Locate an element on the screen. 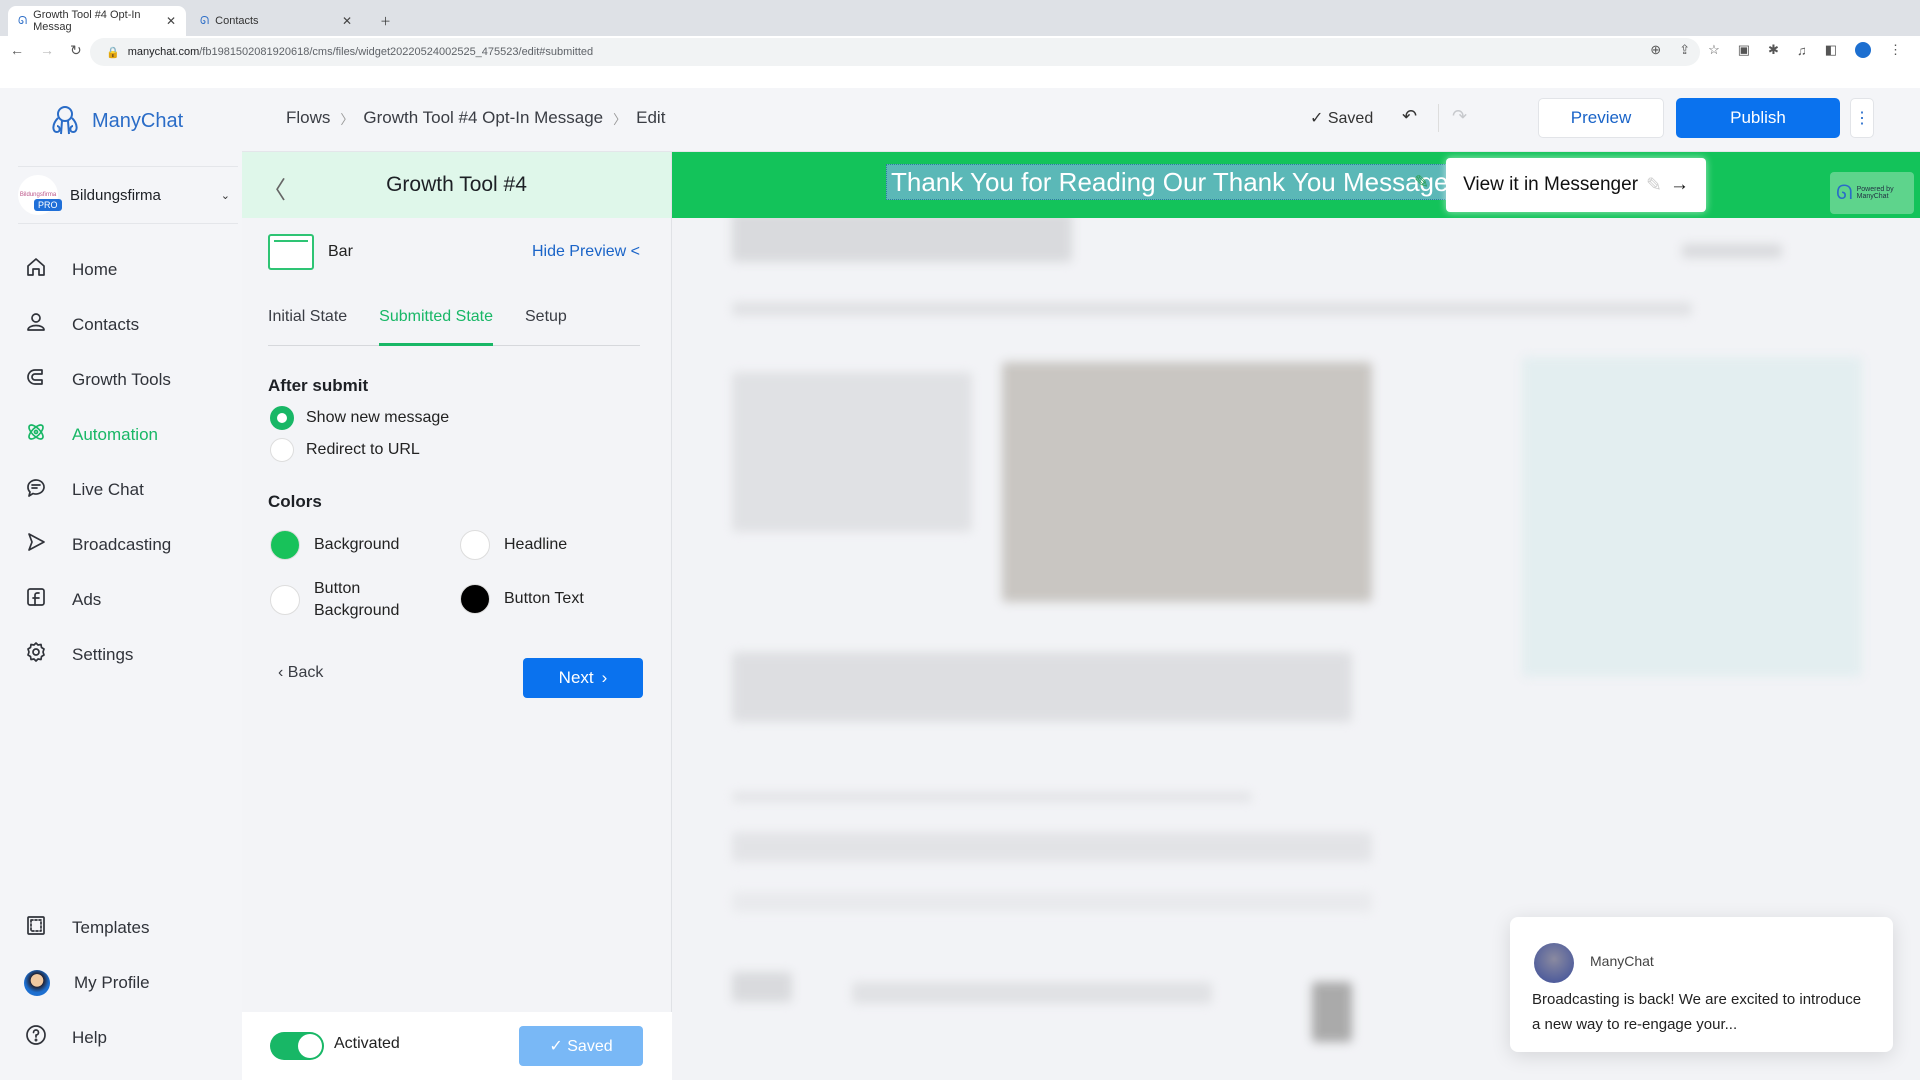 The width and height of the screenshot is (1920, 1080). templates-icon is located at coordinates (36, 927).